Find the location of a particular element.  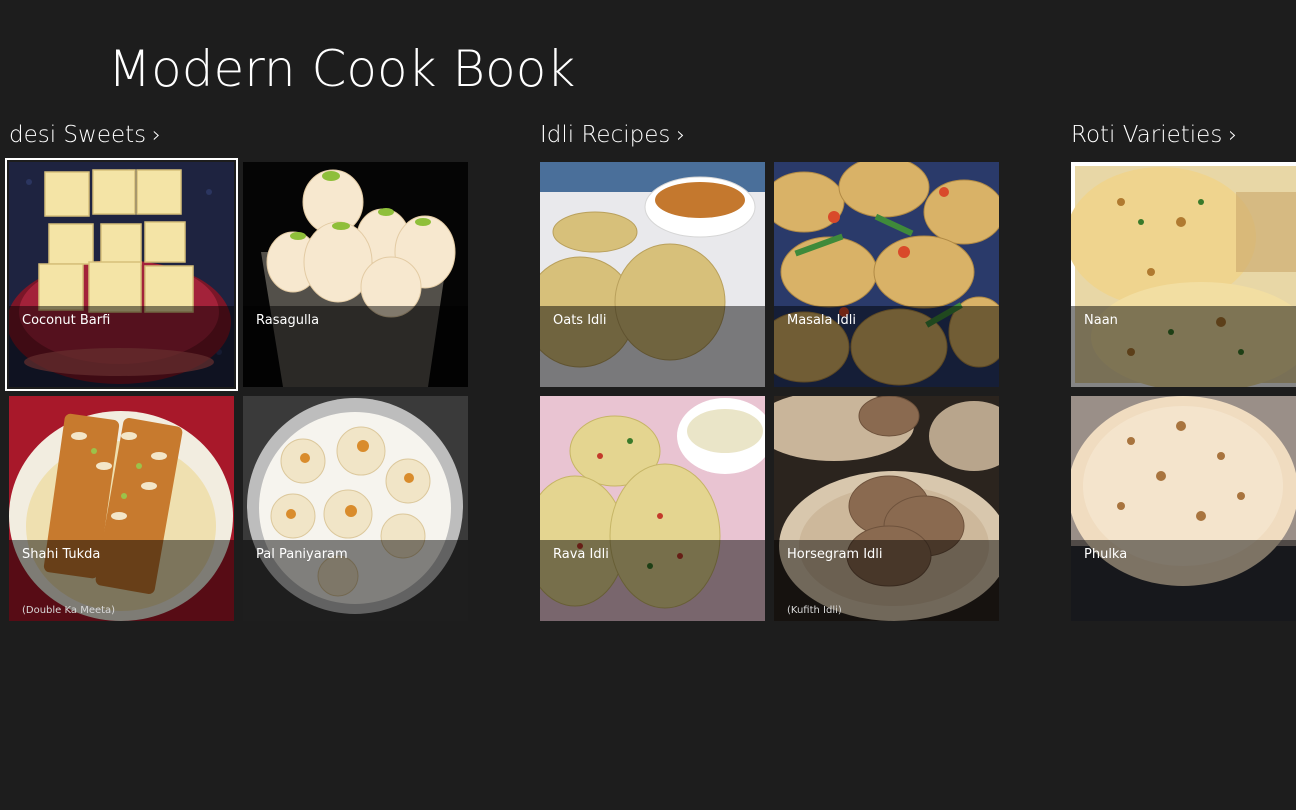

group-idli-recipes: Idli Recipes › is located at coordinates (612, 135).